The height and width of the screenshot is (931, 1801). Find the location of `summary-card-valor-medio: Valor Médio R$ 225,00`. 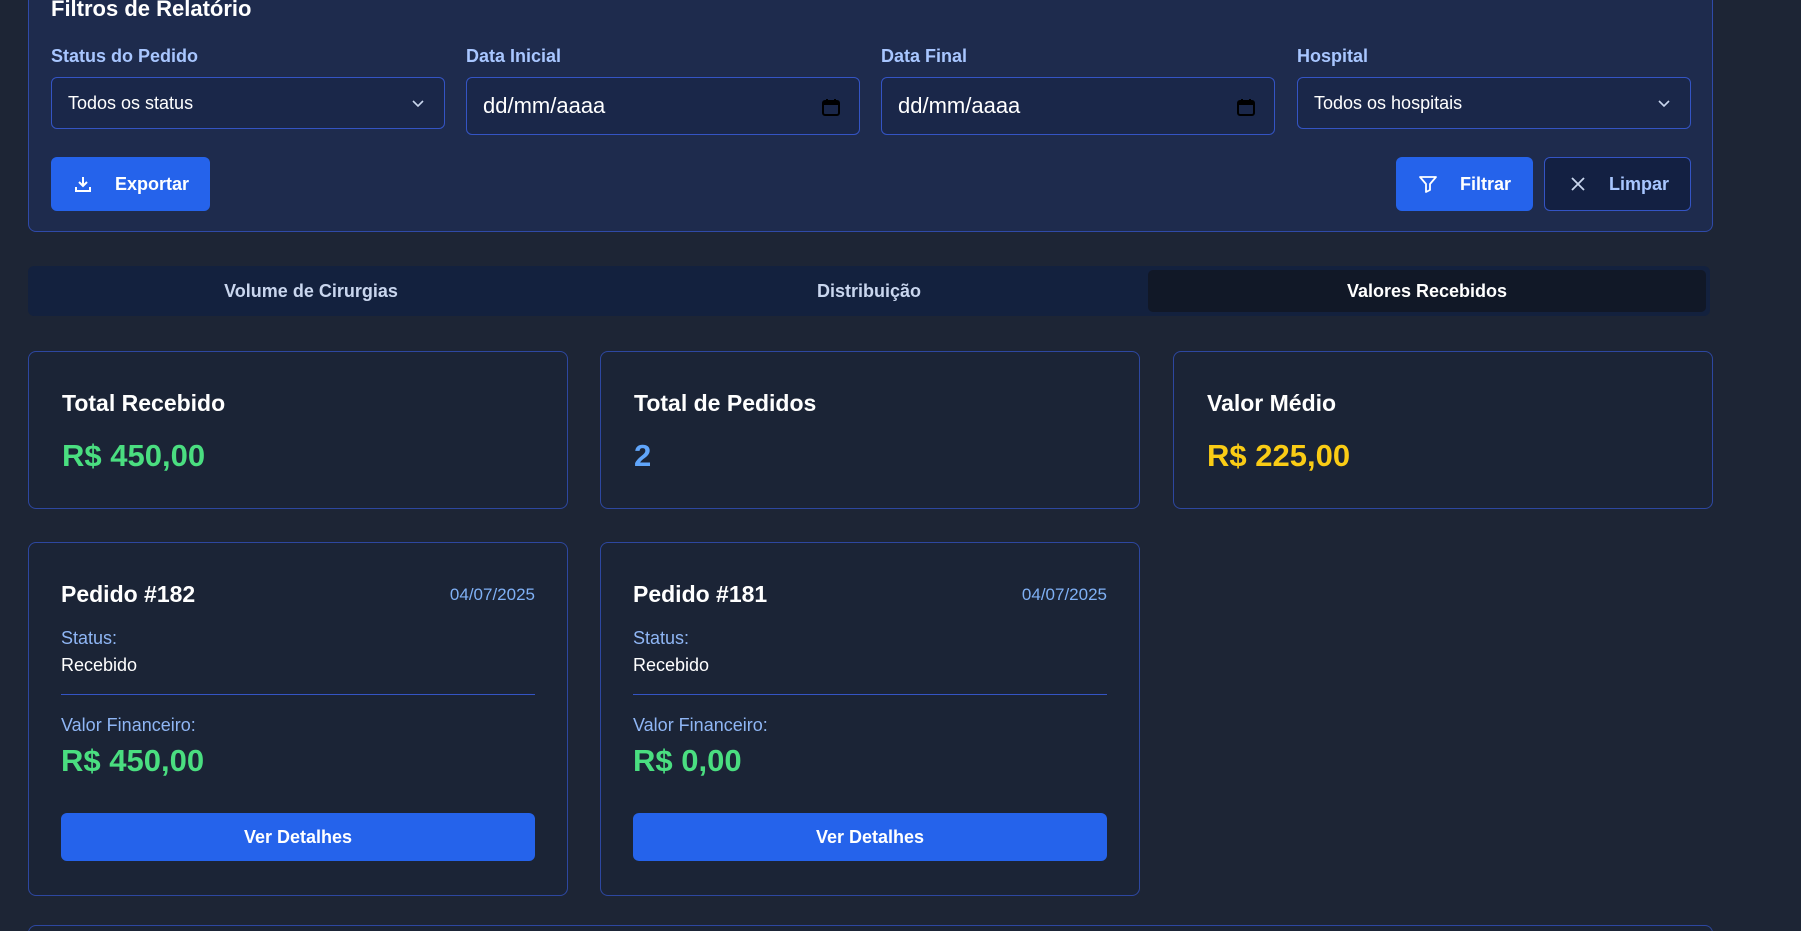

summary-card-valor-medio: Valor Médio R$ 225,00 is located at coordinates (1443, 430).